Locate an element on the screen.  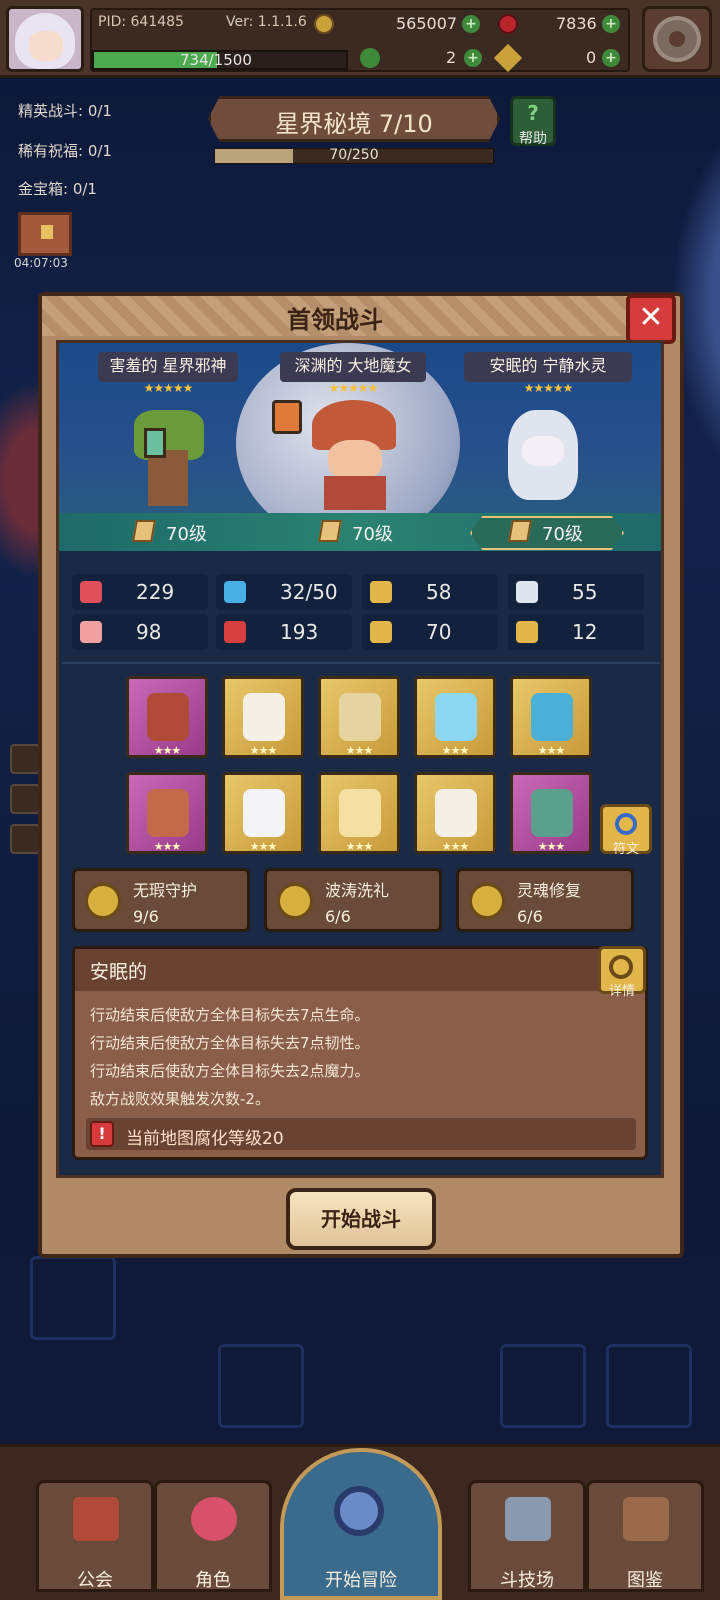
description-title: 安眠的 is located at coordinates (119, 972).